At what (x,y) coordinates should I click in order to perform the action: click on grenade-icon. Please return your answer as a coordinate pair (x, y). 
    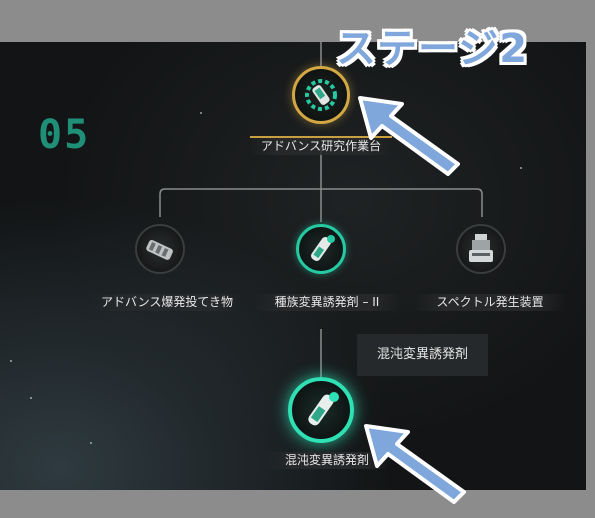
    Looking at the image, I should click on (159, 249).